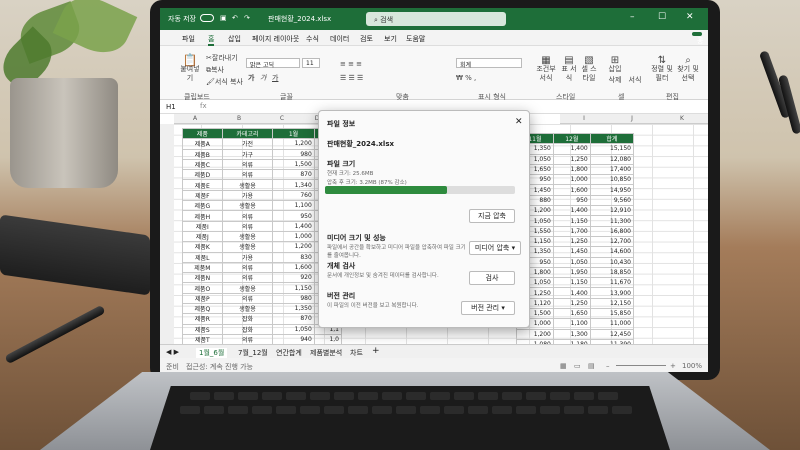 The height and width of the screenshot is (450, 800). Describe the element at coordinates (571, 252) in the screenshot. I see `table-cell: 1,450` at that location.